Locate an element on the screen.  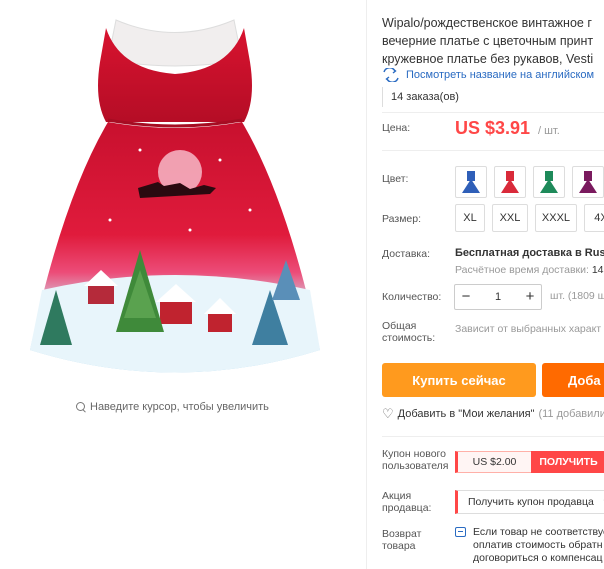
add-to-wishlist-link: ♡ Добавить в "Мои желания" (11 добавили is located at coordinates (493, 413).